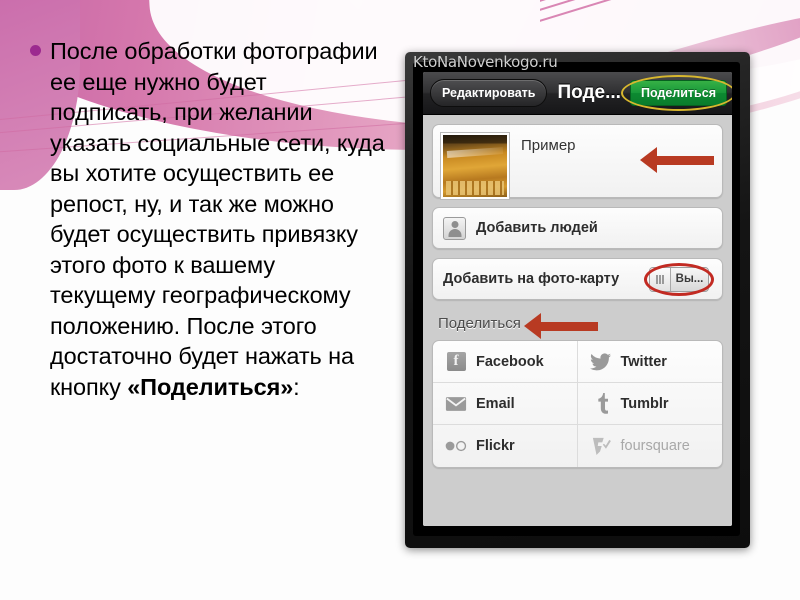 Image resolution: width=800 pixels, height=600 pixels. What do you see at coordinates (35, 50) in the screenshot?
I see `bullet-point-marker` at bounding box center [35, 50].